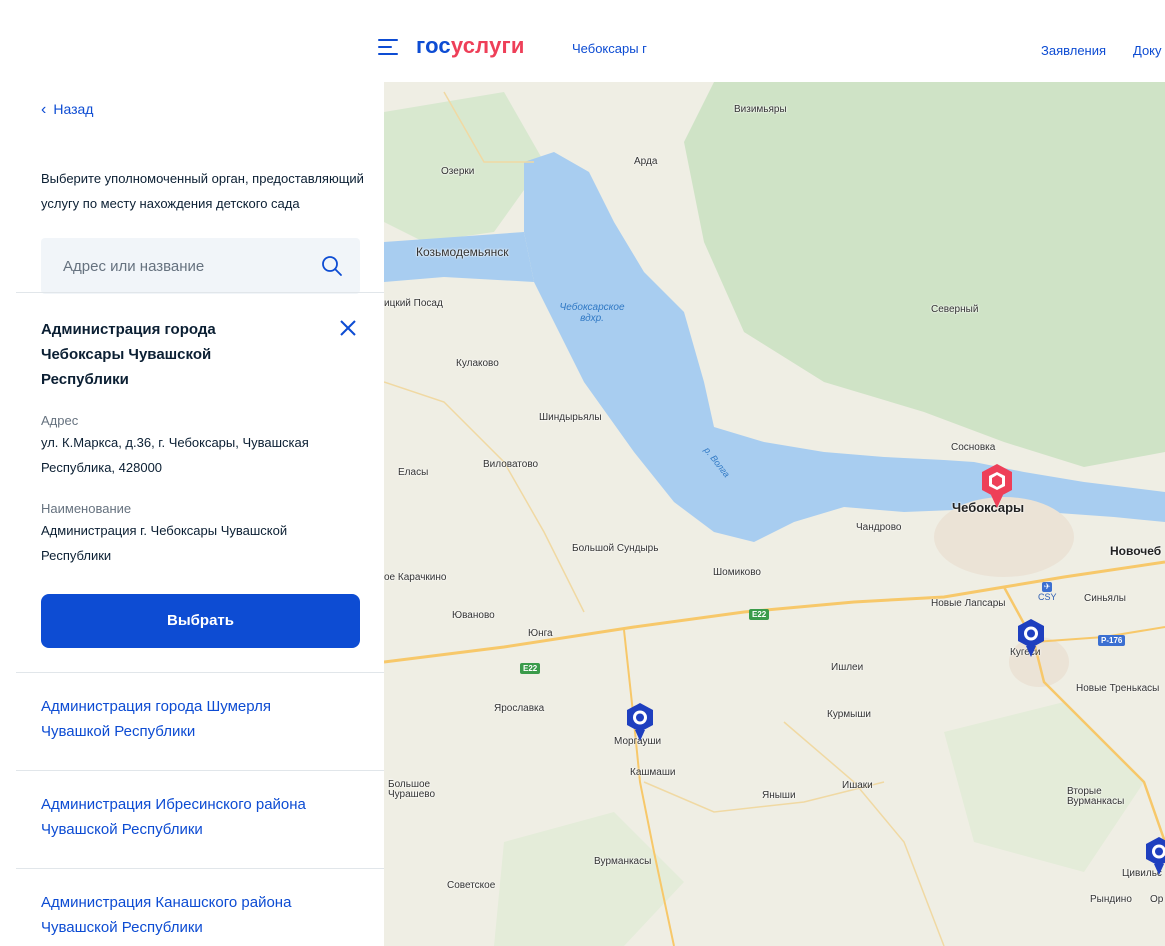 Image resolution: width=1165 pixels, height=946 pixels. What do you see at coordinates (458, 171) in the screenshot?
I see `map-label: Озерки` at bounding box center [458, 171].